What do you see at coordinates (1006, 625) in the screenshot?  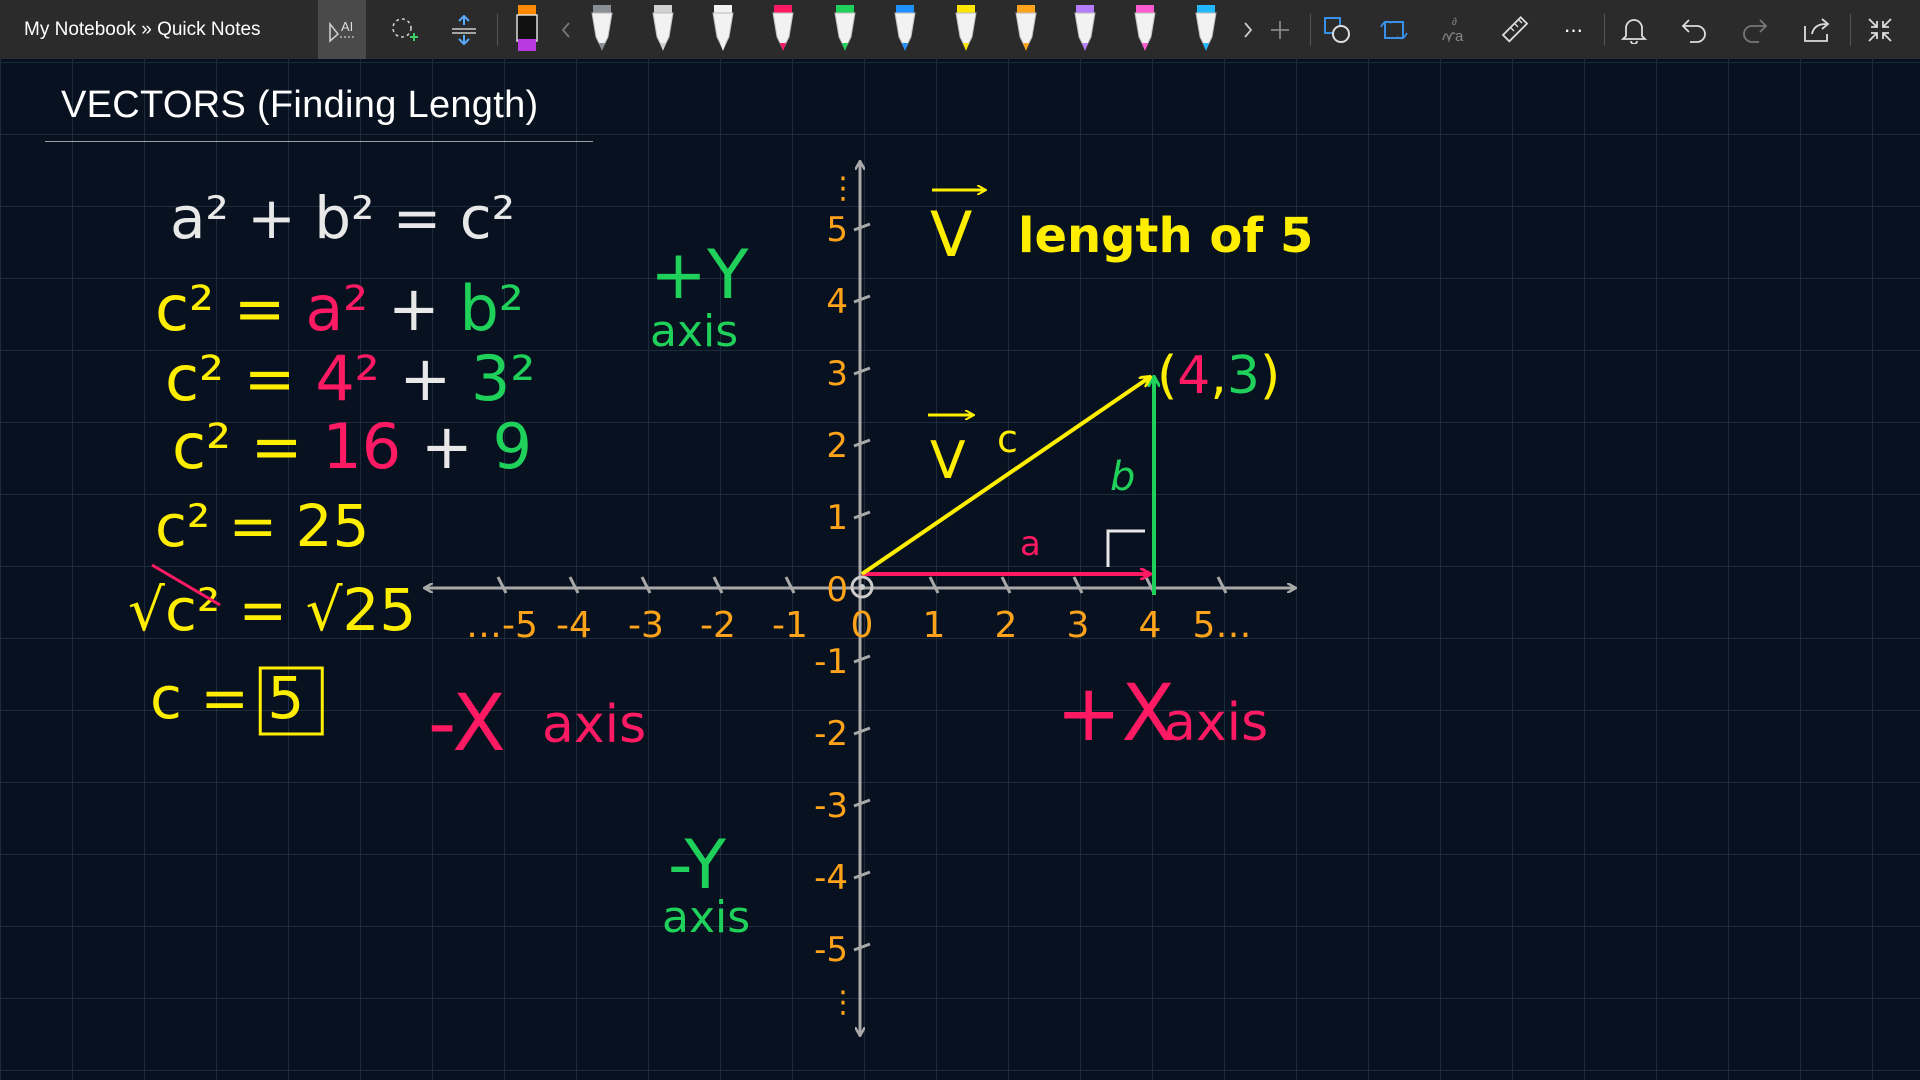 I see `x-tick-label: 2` at bounding box center [1006, 625].